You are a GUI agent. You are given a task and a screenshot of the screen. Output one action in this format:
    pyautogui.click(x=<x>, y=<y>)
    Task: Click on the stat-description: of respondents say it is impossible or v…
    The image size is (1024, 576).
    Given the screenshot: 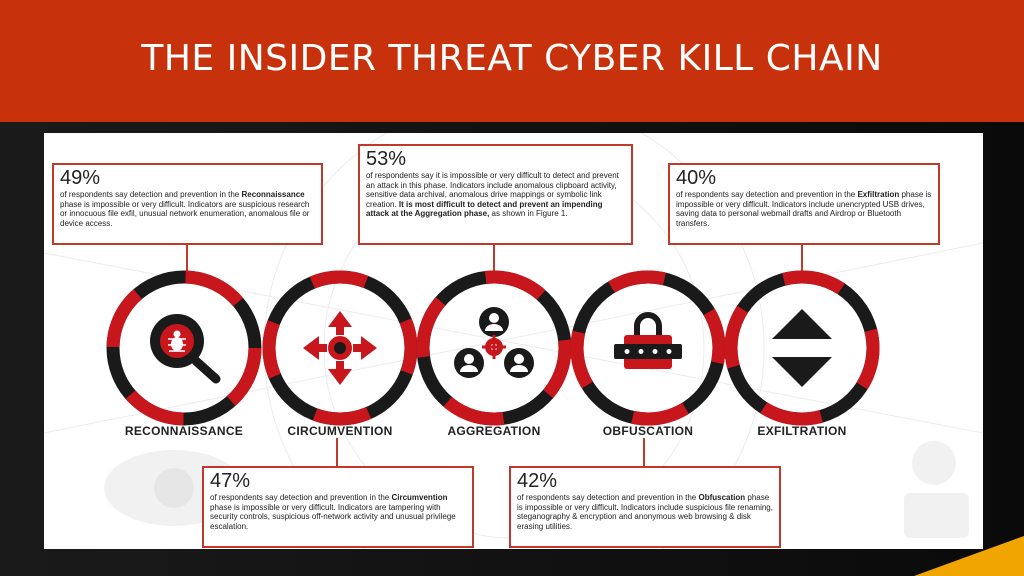 What is the action you would take?
    pyautogui.click(x=492, y=195)
    